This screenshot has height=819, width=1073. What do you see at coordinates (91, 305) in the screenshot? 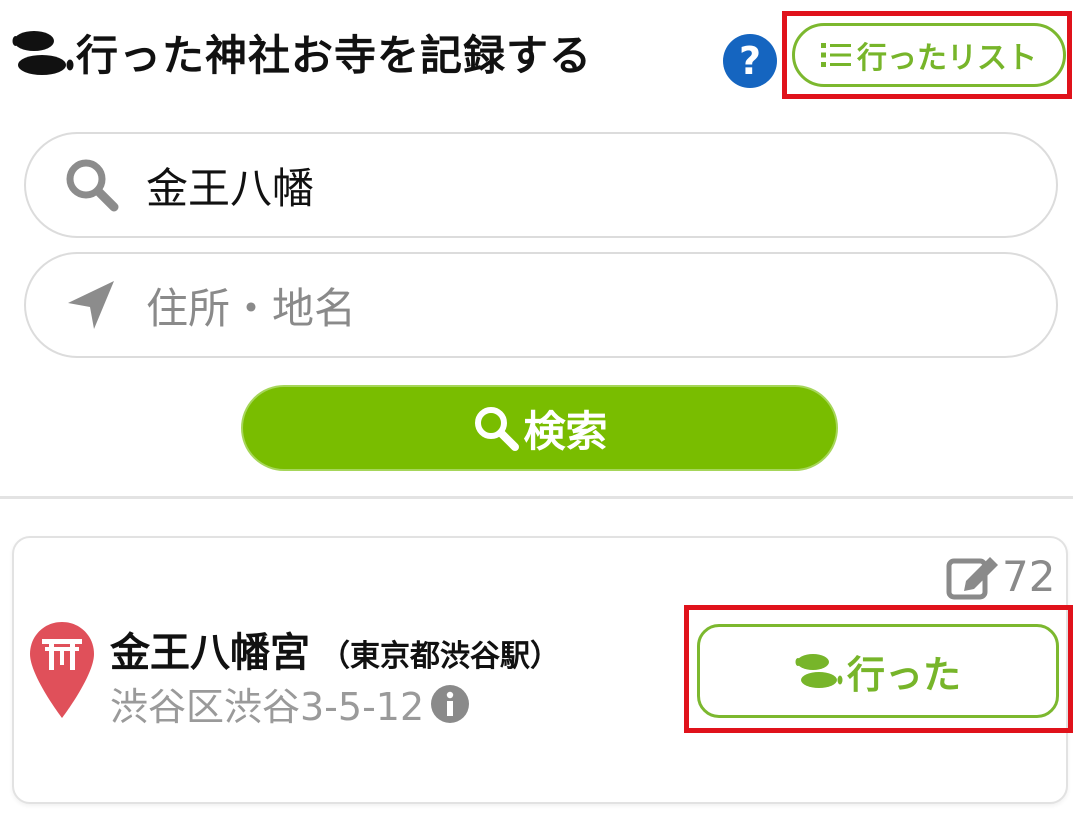
I see `location-arrow-icon` at bounding box center [91, 305].